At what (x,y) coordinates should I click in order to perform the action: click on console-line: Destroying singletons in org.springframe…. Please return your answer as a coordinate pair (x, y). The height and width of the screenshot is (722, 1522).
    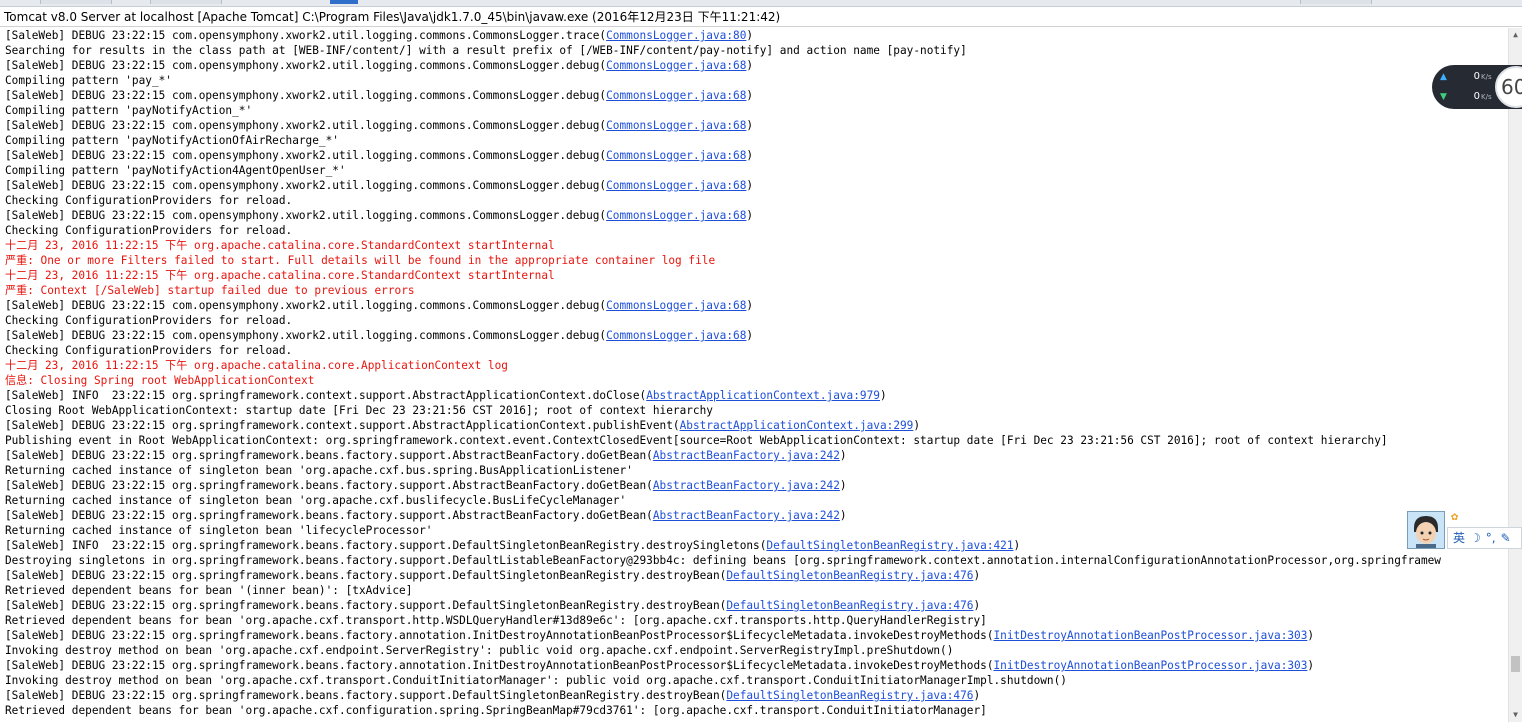
    Looking at the image, I should click on (723, 560).